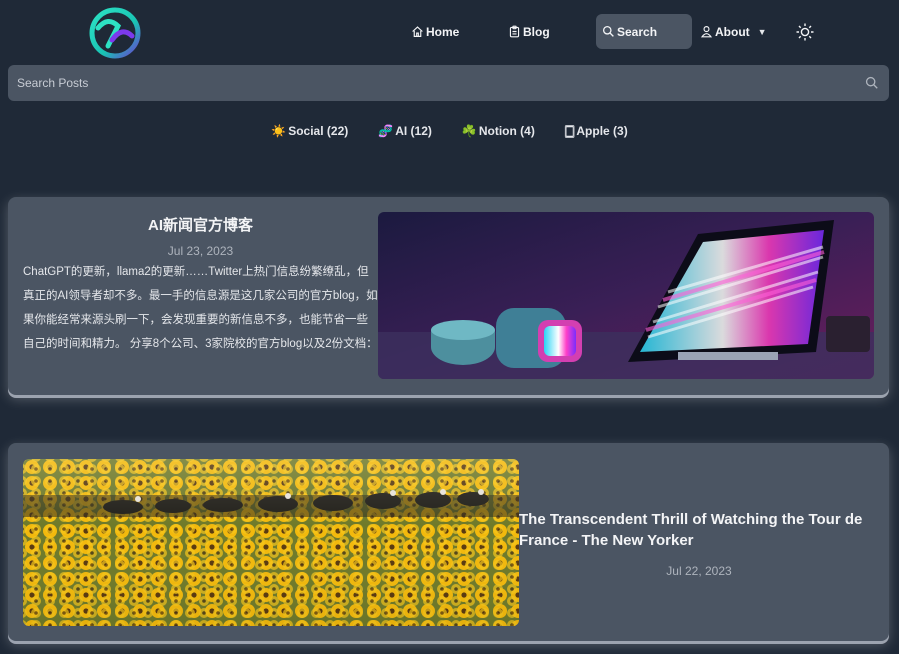 The width and height of the screenshot is (899, 654). I want to click on tile-emoji-icon: 🀆, so click(569, 130).